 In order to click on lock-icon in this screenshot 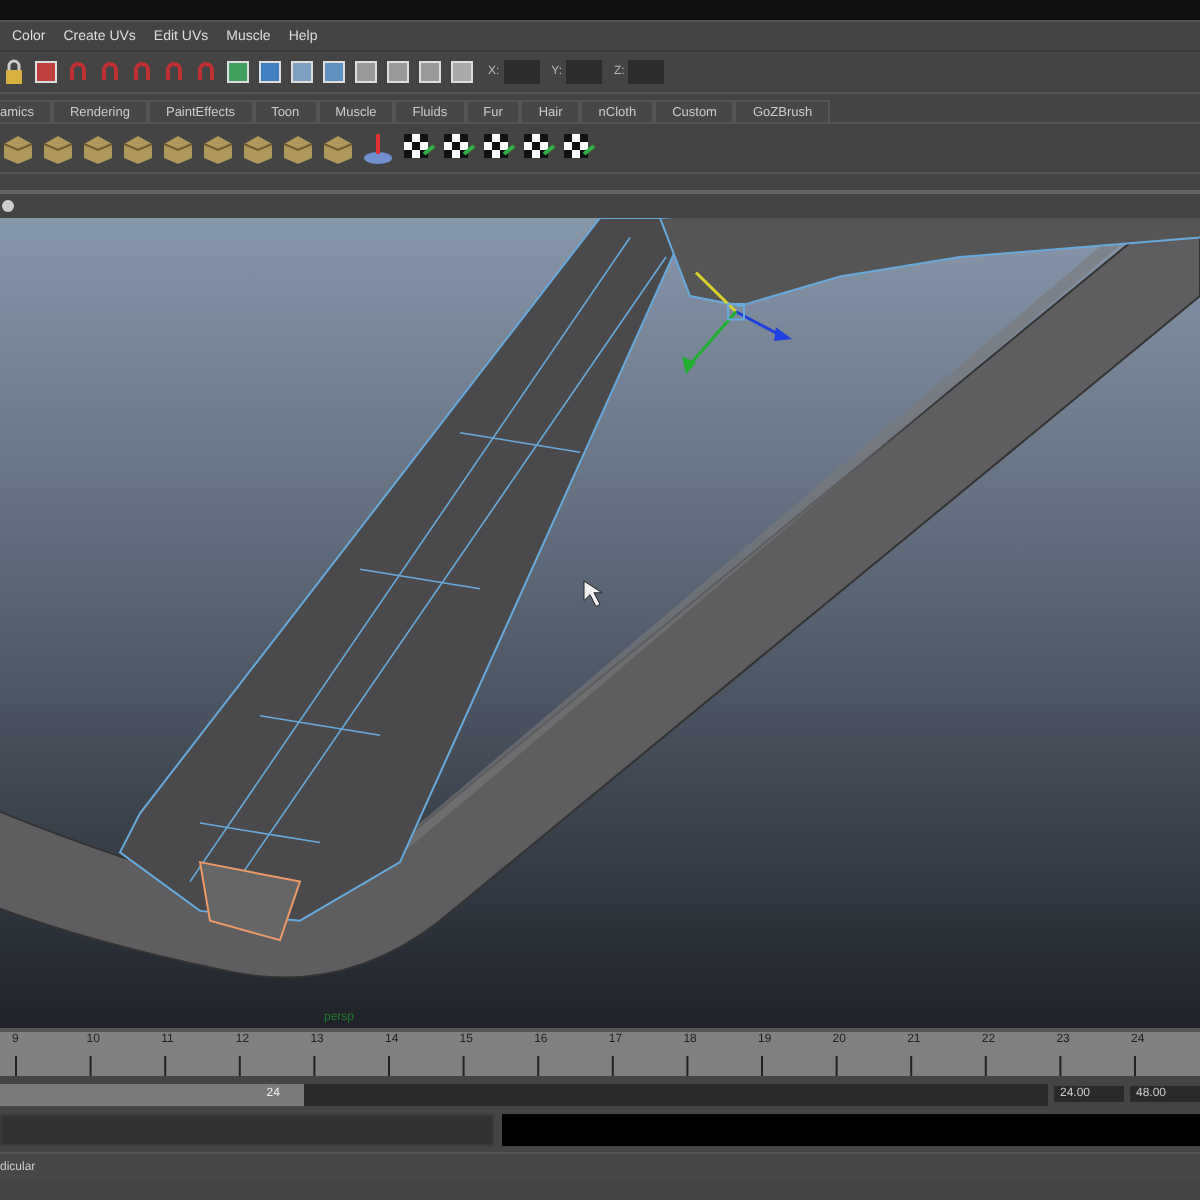, I will do `click(14, 72)`.